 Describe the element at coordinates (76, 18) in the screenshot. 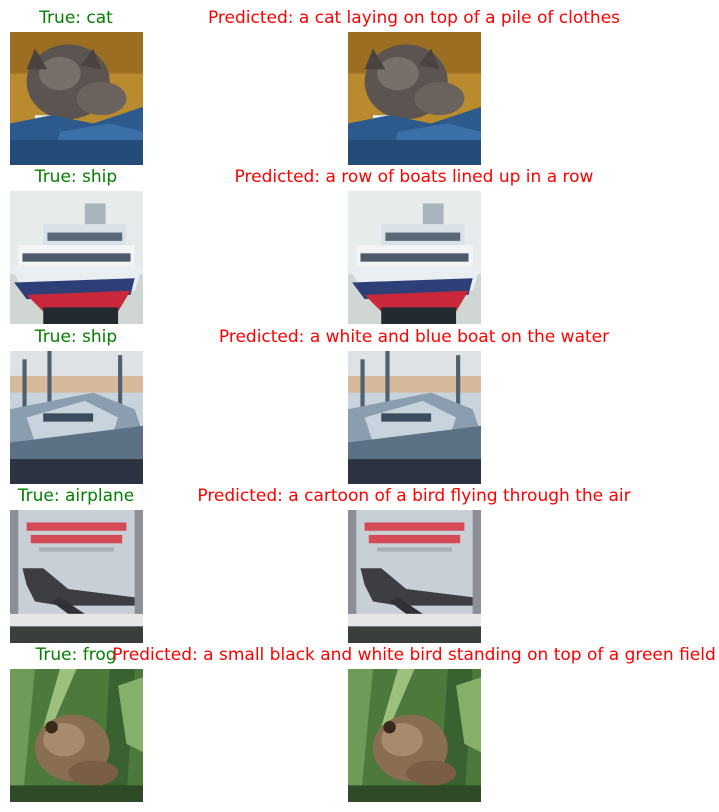

I see `true-label: True: cat` at that location.